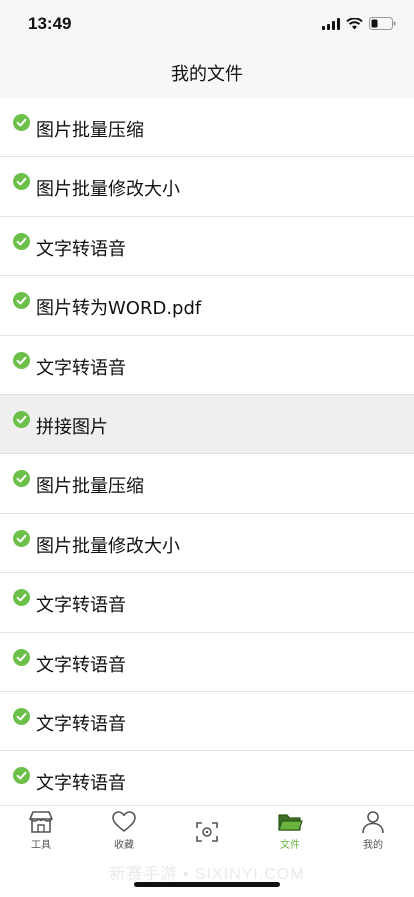  Describe the element at coordinates (41, 822) in the screenshot. I see `store-icon` at that location.